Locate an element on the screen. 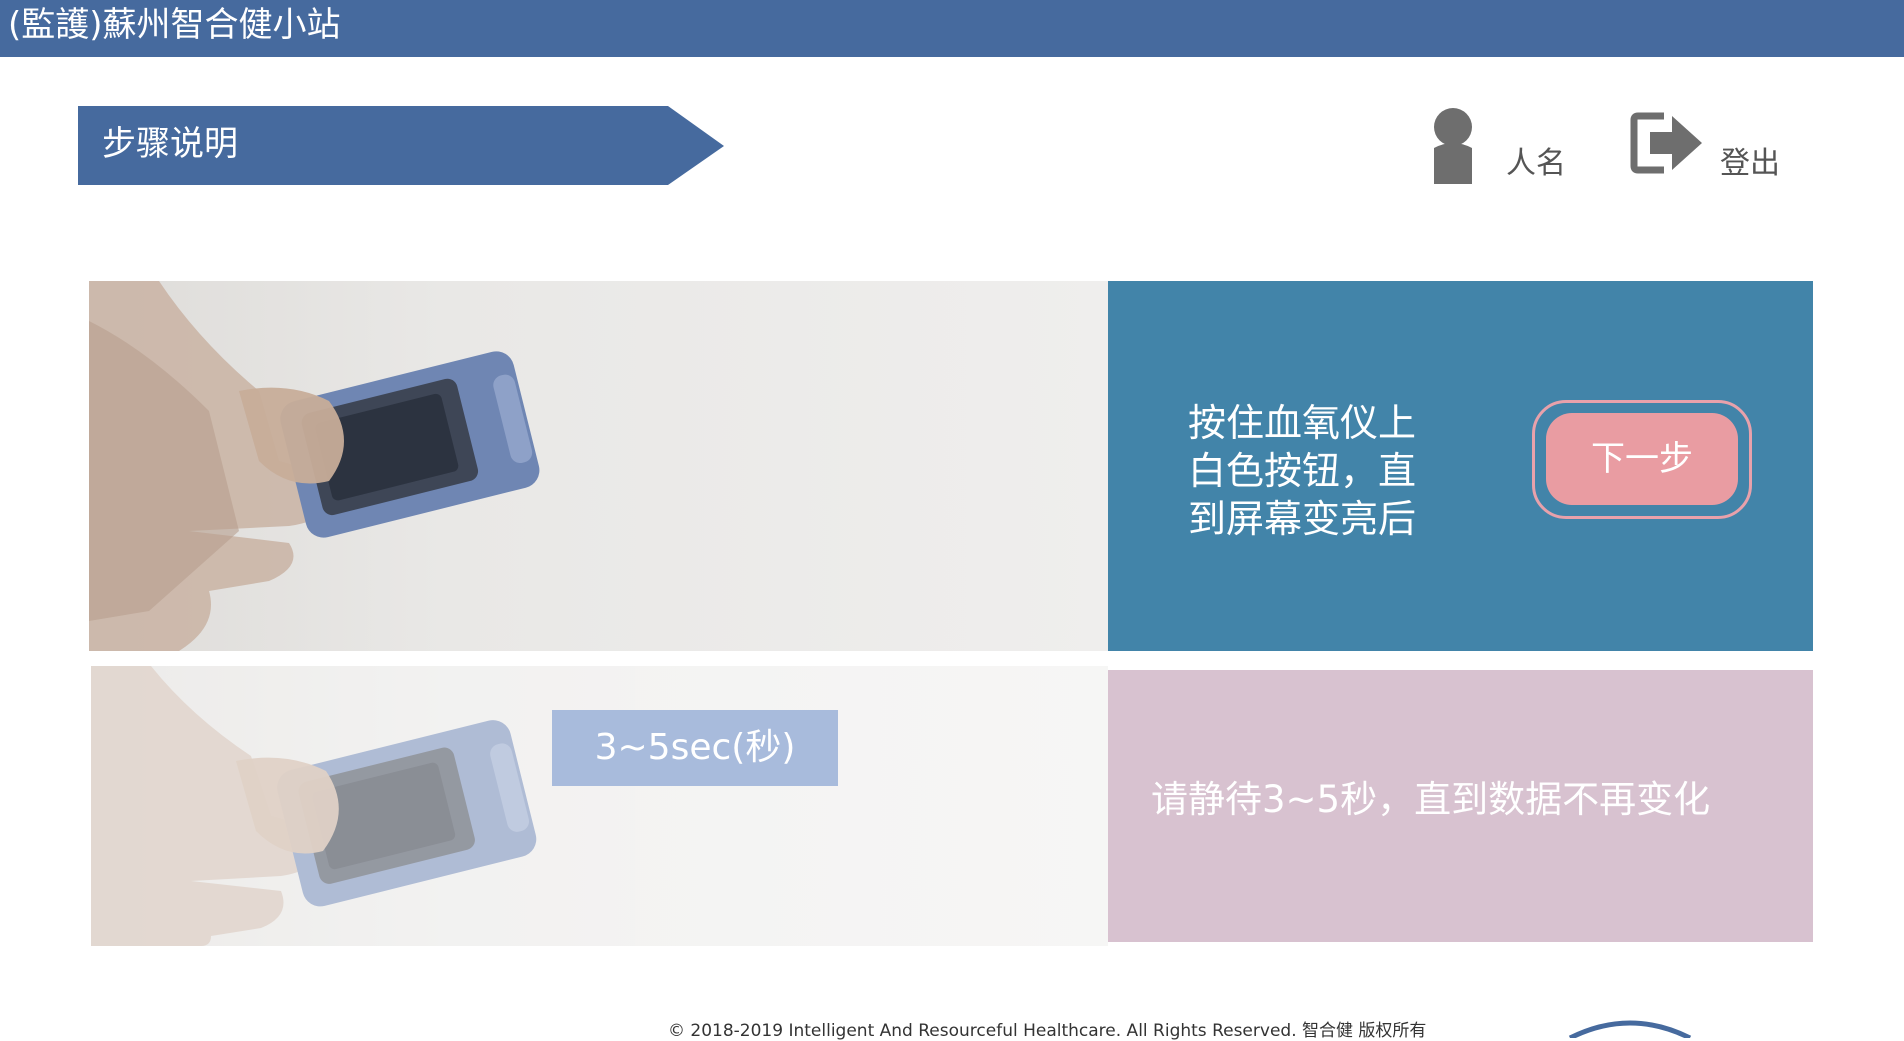 Image resolution: width=1904 pixels, height=1041 pixels. top-header-bar: (監護)蘇州智合健小站 is located at coordinates (952, 28).